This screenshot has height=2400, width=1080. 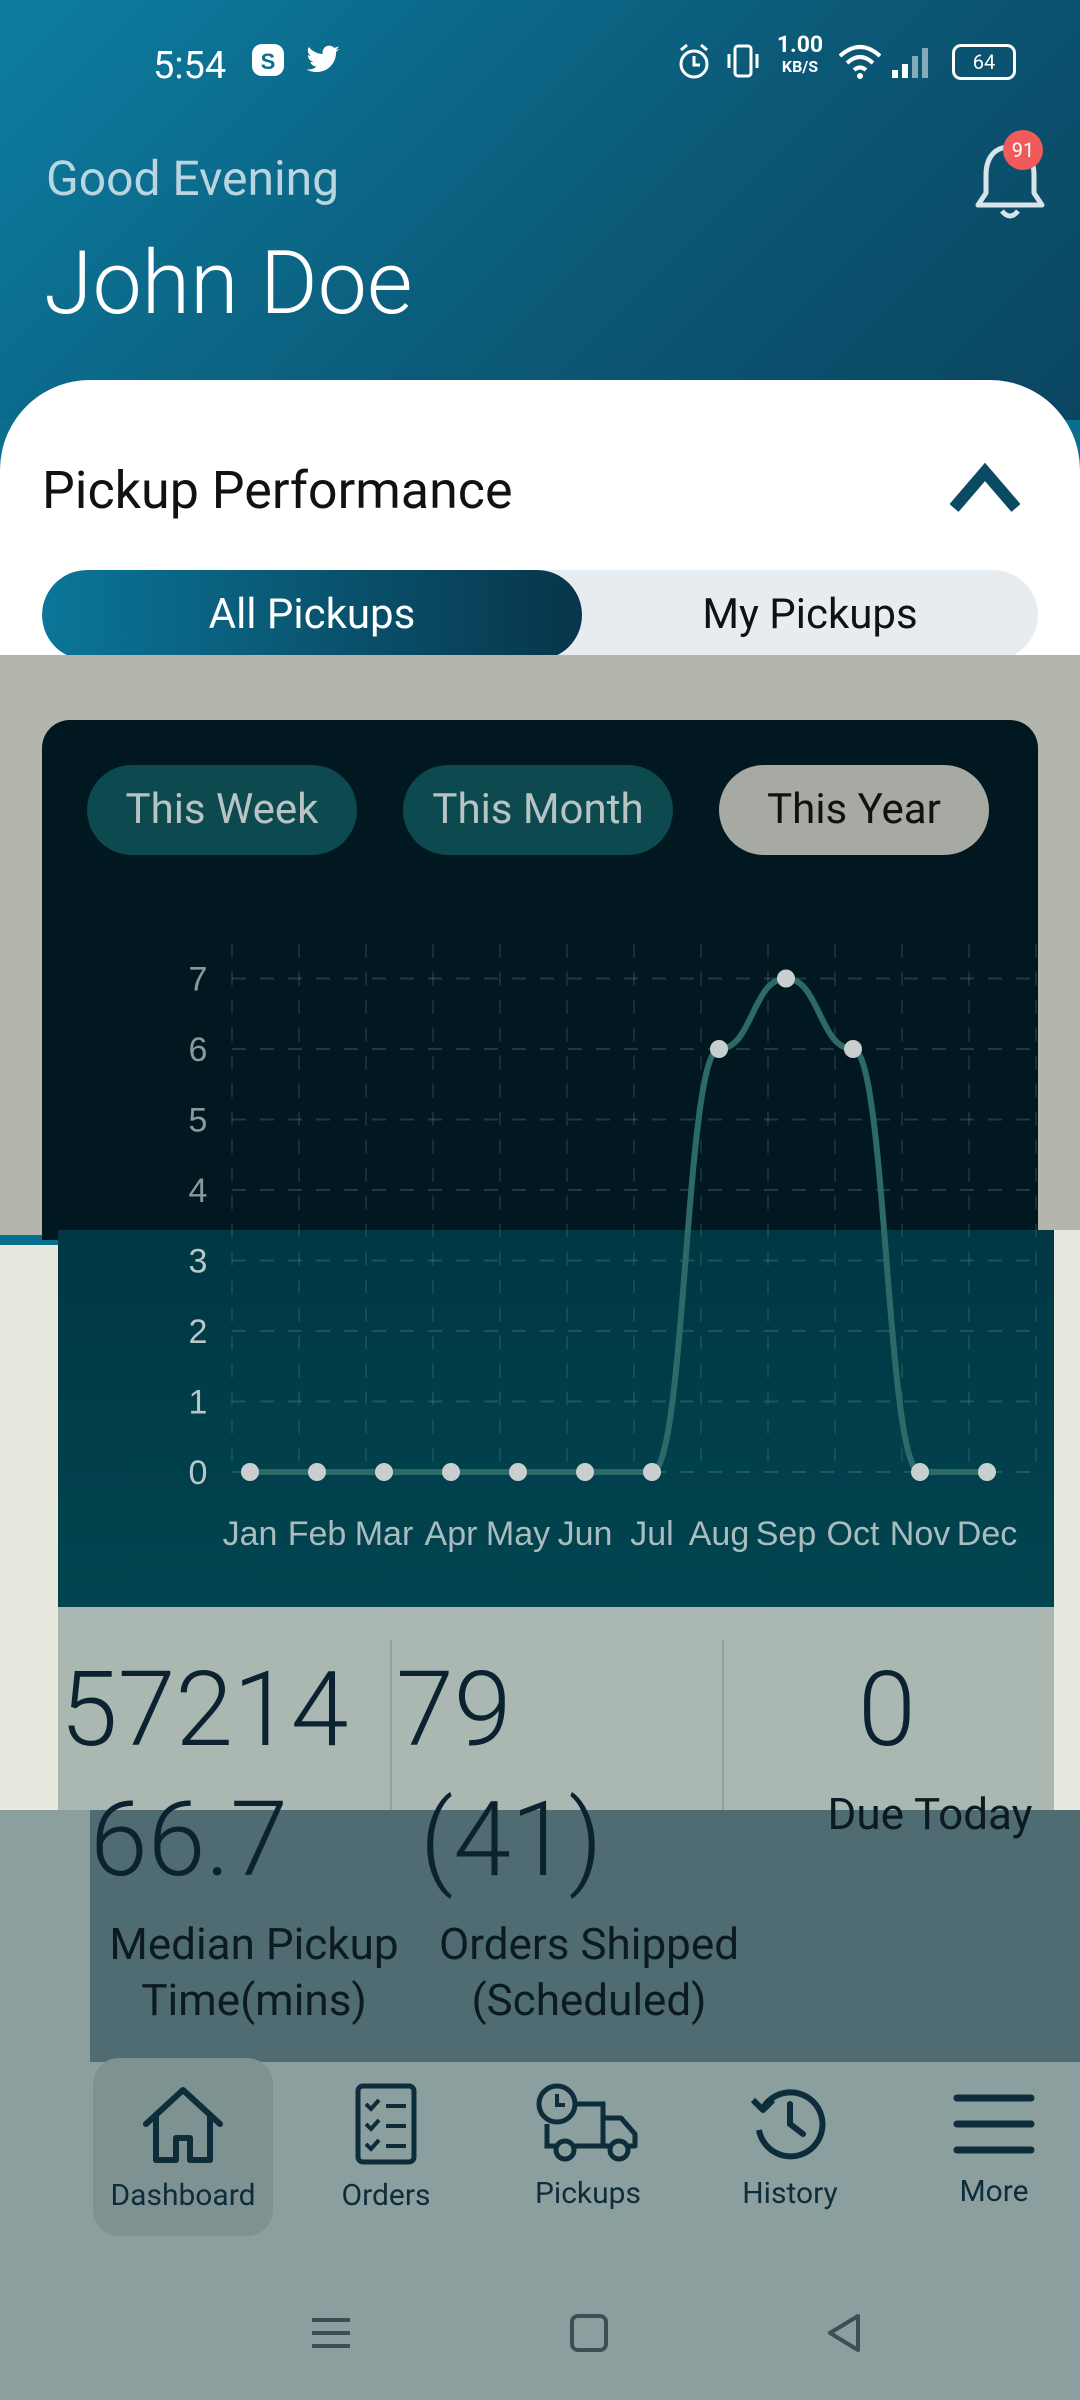 What do you see at coordinates (587, 2122) in the screenshot?
I see `delivery-truck-icon` at bounding box center [587, 2122].